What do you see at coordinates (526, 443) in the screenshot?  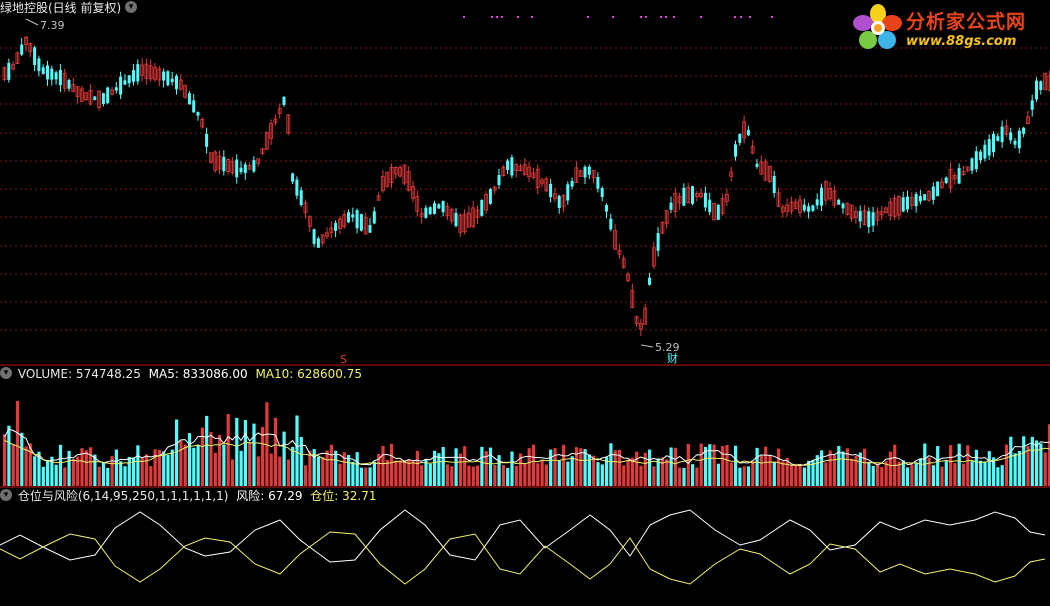 I see `volume-bars` at bounding box center [526, 443].